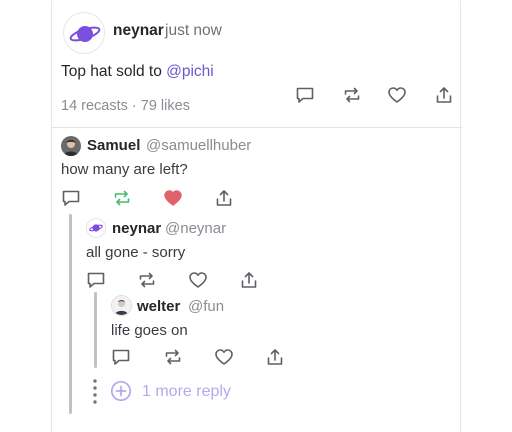 Image resolution: width=512 pixels, height=432 pixels. I want to click on mention-link: @pichi, so click(190, 71).